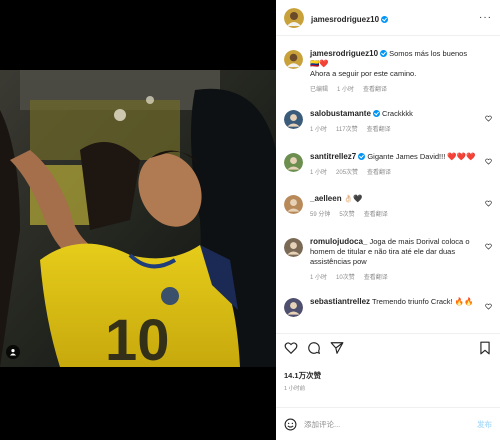 Image resolution: width=500 pixels, height=440 pixels. I want to click on caption-username: jamesrodriguez10, so click(344, 53).